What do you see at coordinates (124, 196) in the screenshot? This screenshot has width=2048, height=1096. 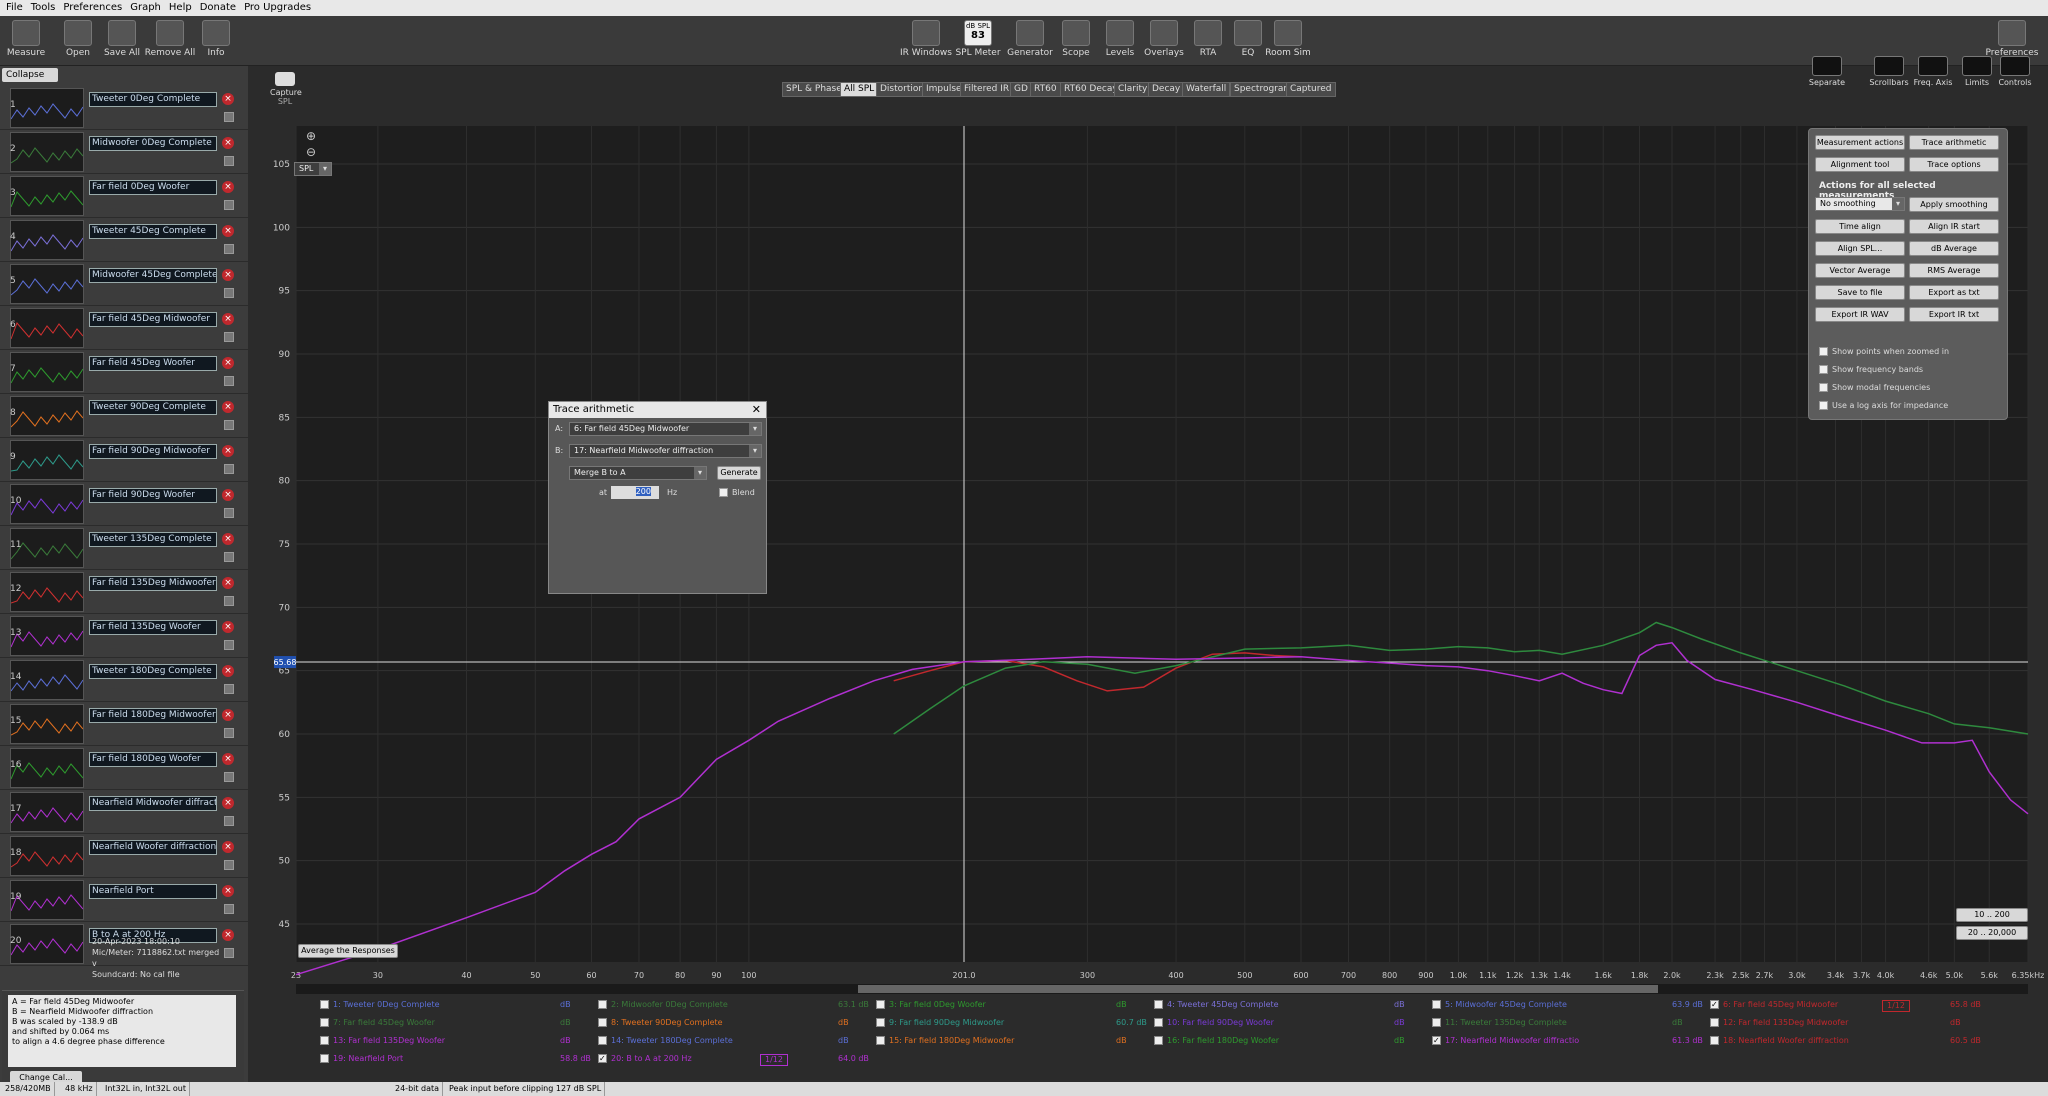 I see `measurement-row: 3 Far field 0Deg Woofer ×` at bounding box center [124, 196].